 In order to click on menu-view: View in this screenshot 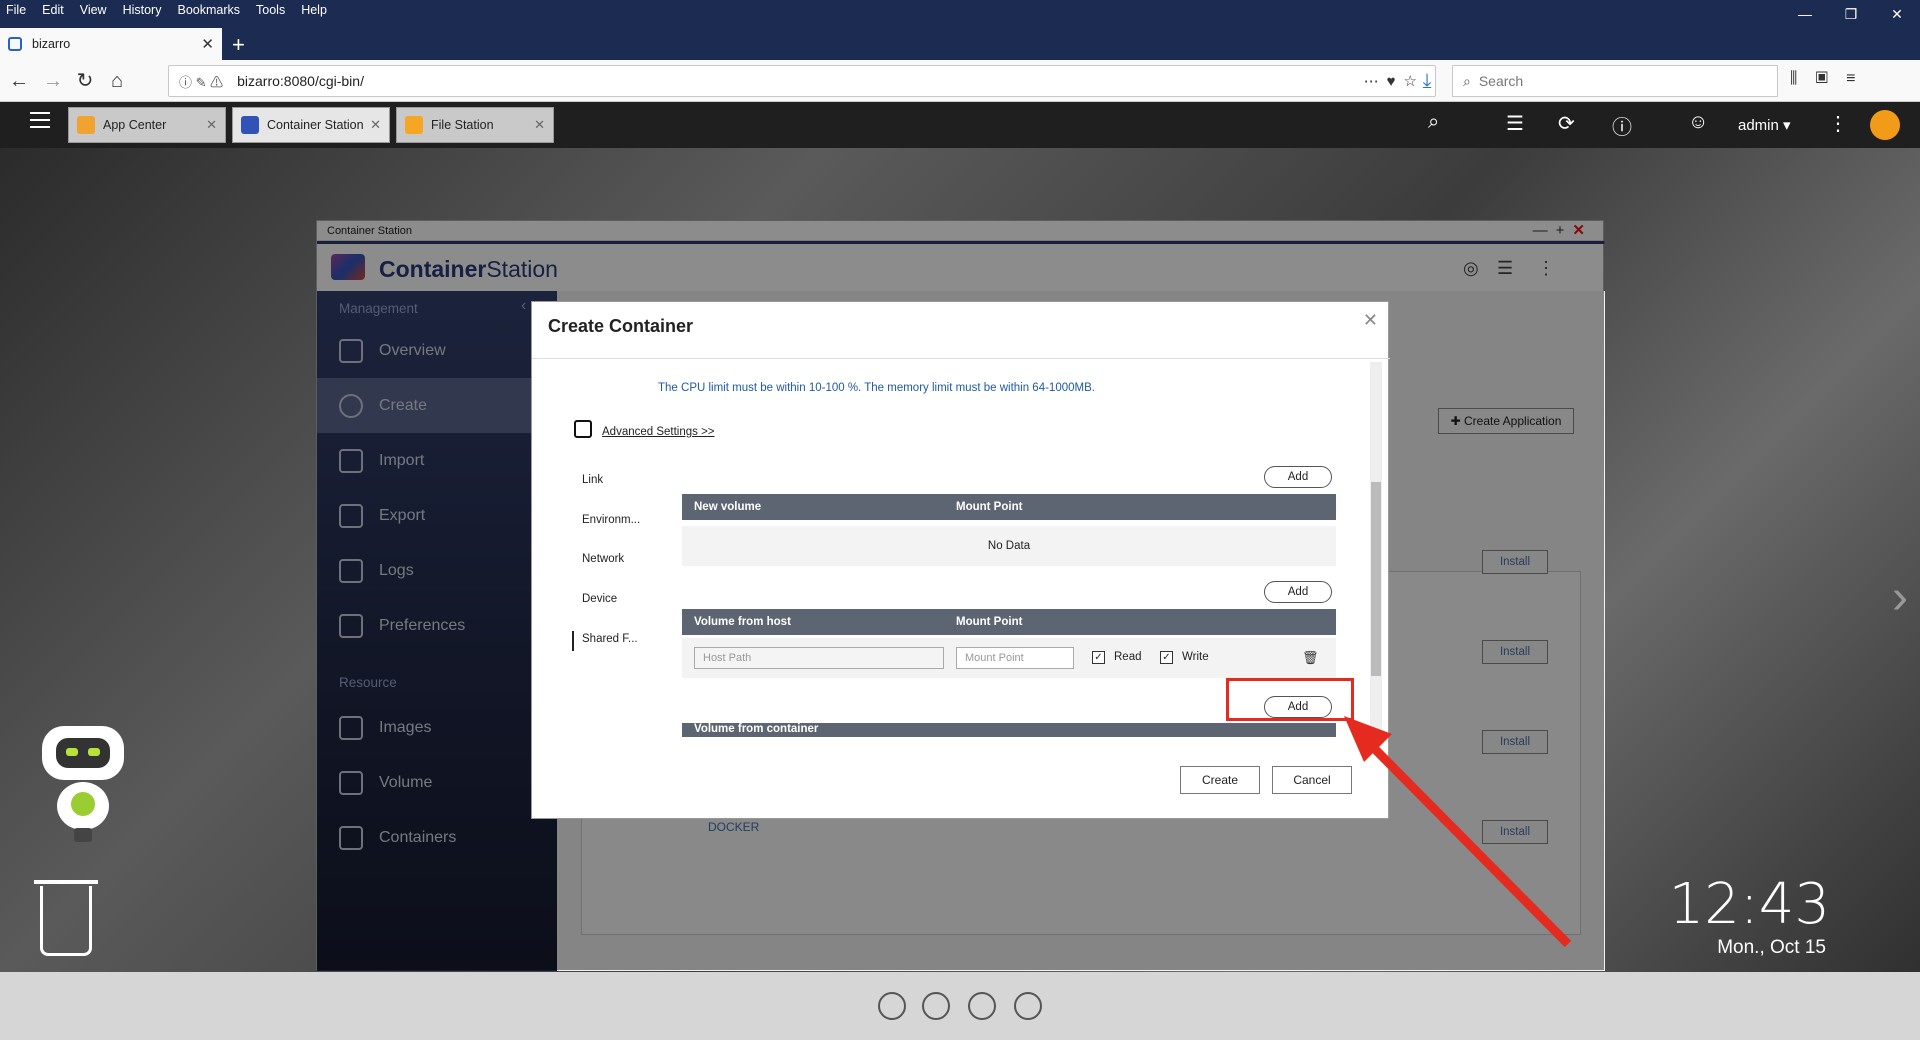, I will do `click(93, 10)`.